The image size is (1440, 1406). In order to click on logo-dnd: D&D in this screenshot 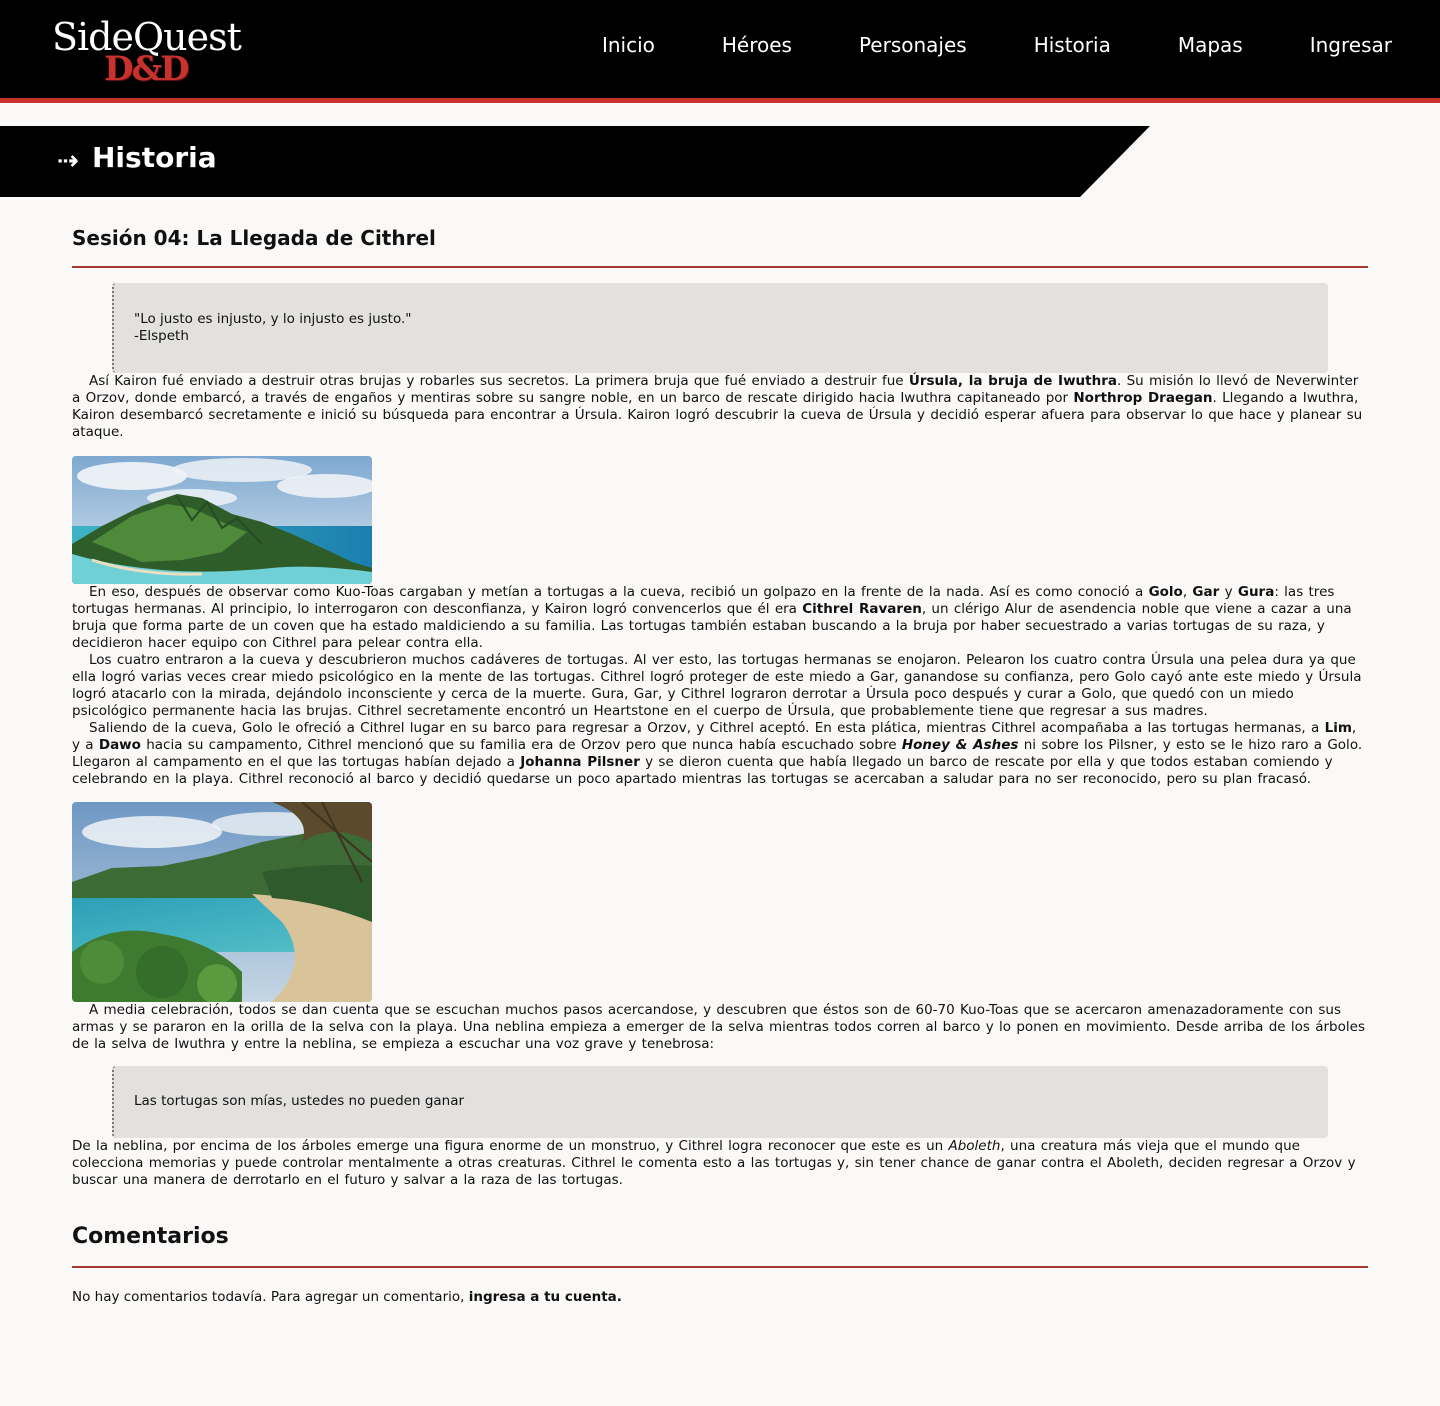, I will do `click(147, 69)`.